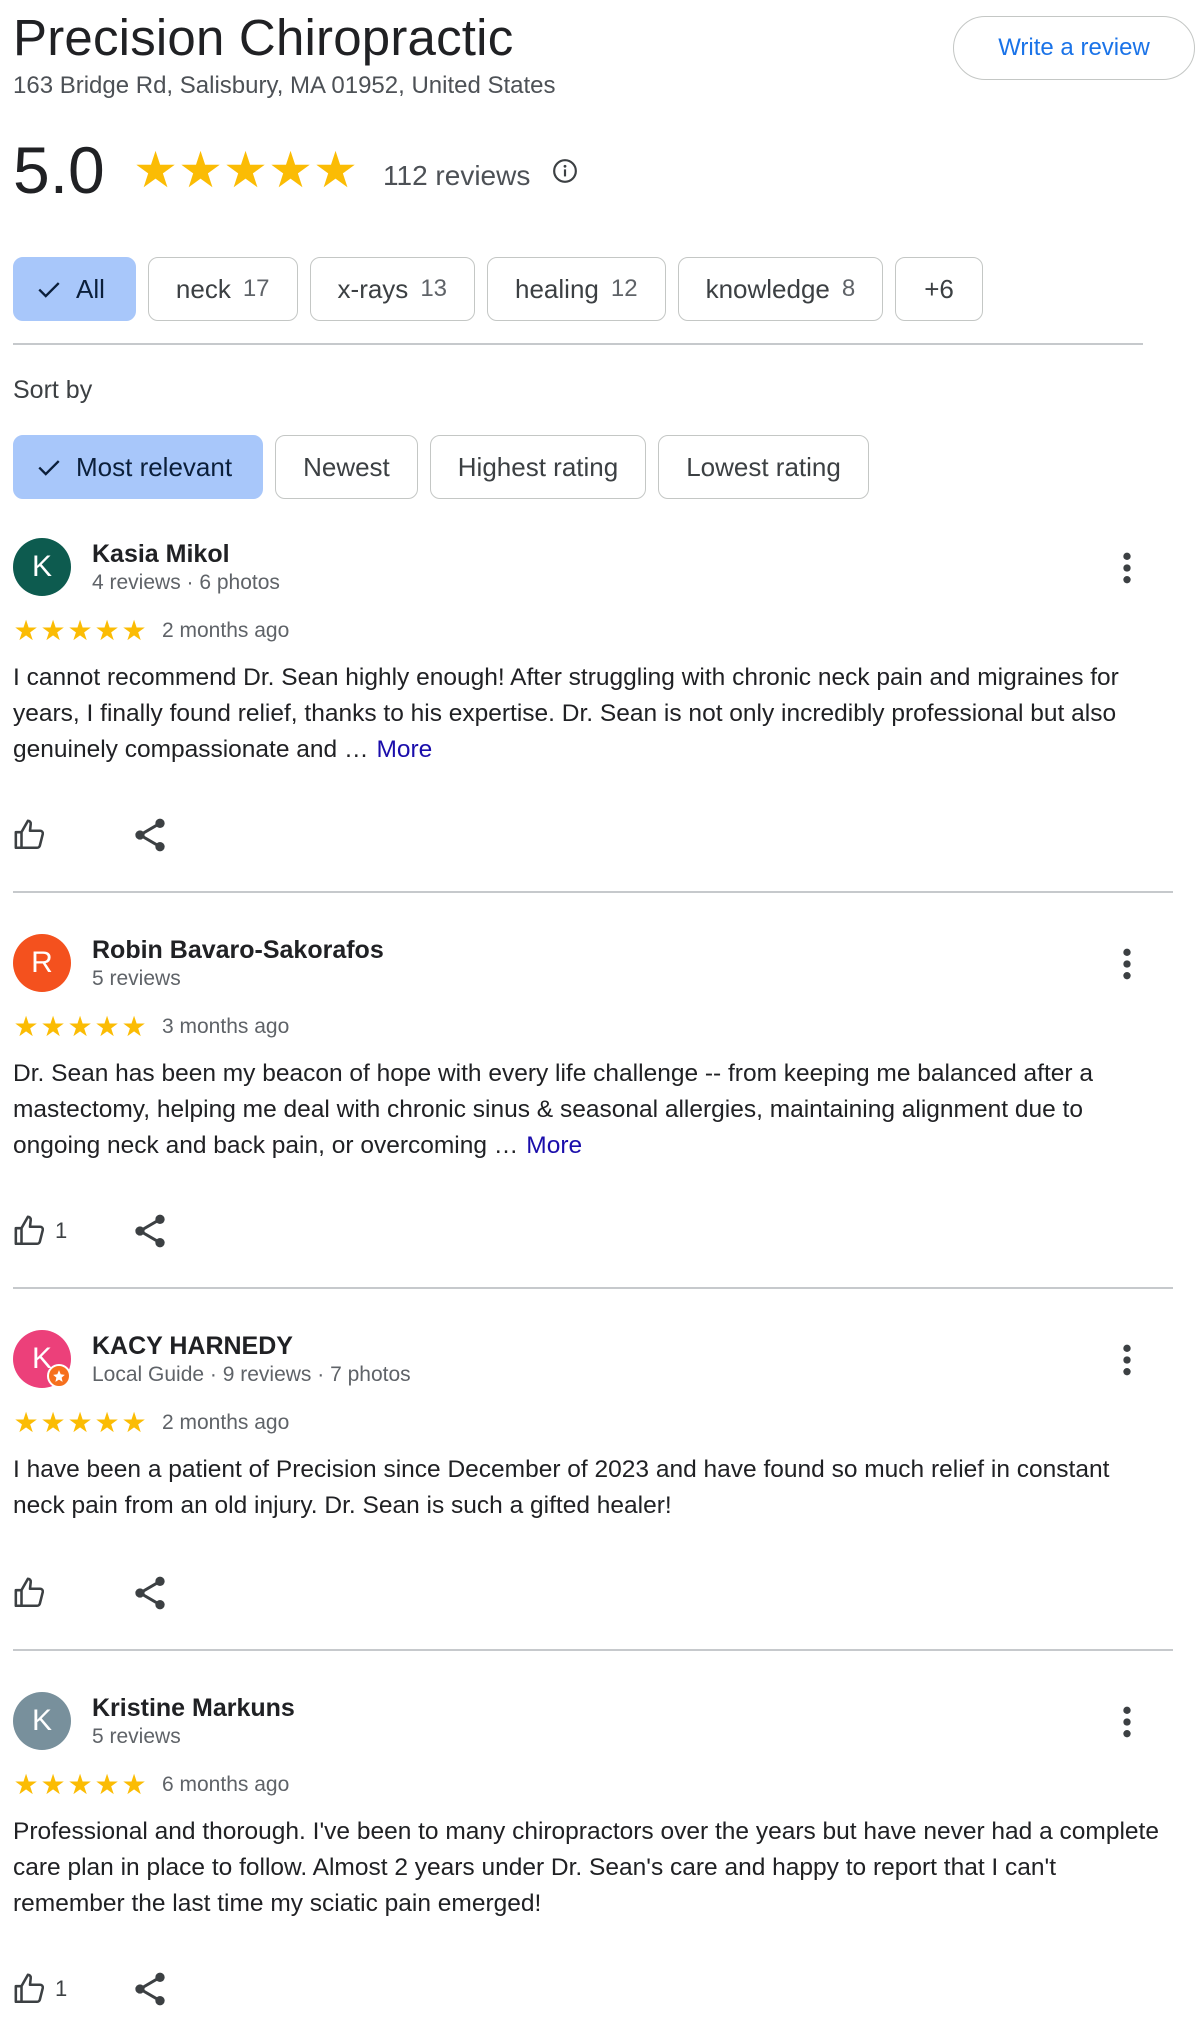 The image size is (1200, 2034). I want to click on reviewer-name: Robin Bavaro-Sakorafos, so click(238, 950).